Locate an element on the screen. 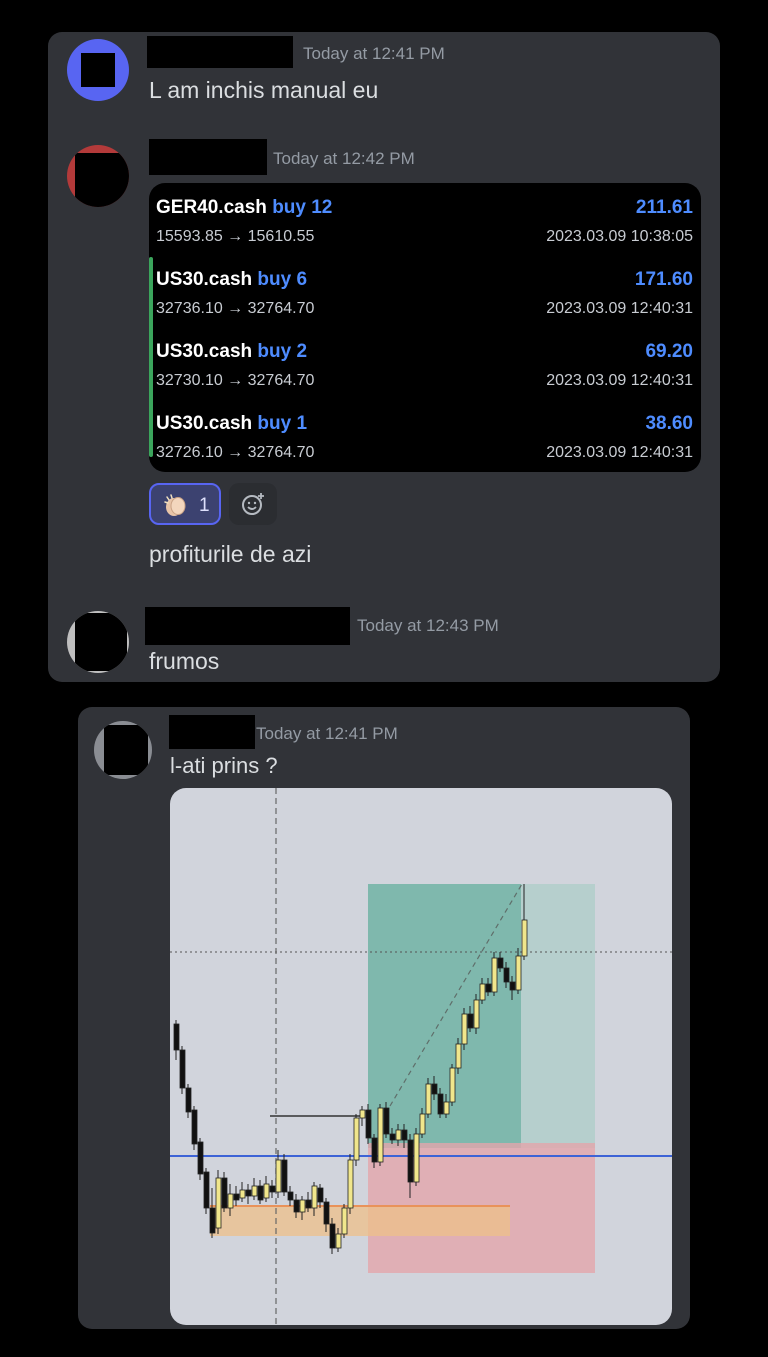 This screenshot has height=1357, width=768. trade-side: buy 6 is located at coordinates (282, 279).